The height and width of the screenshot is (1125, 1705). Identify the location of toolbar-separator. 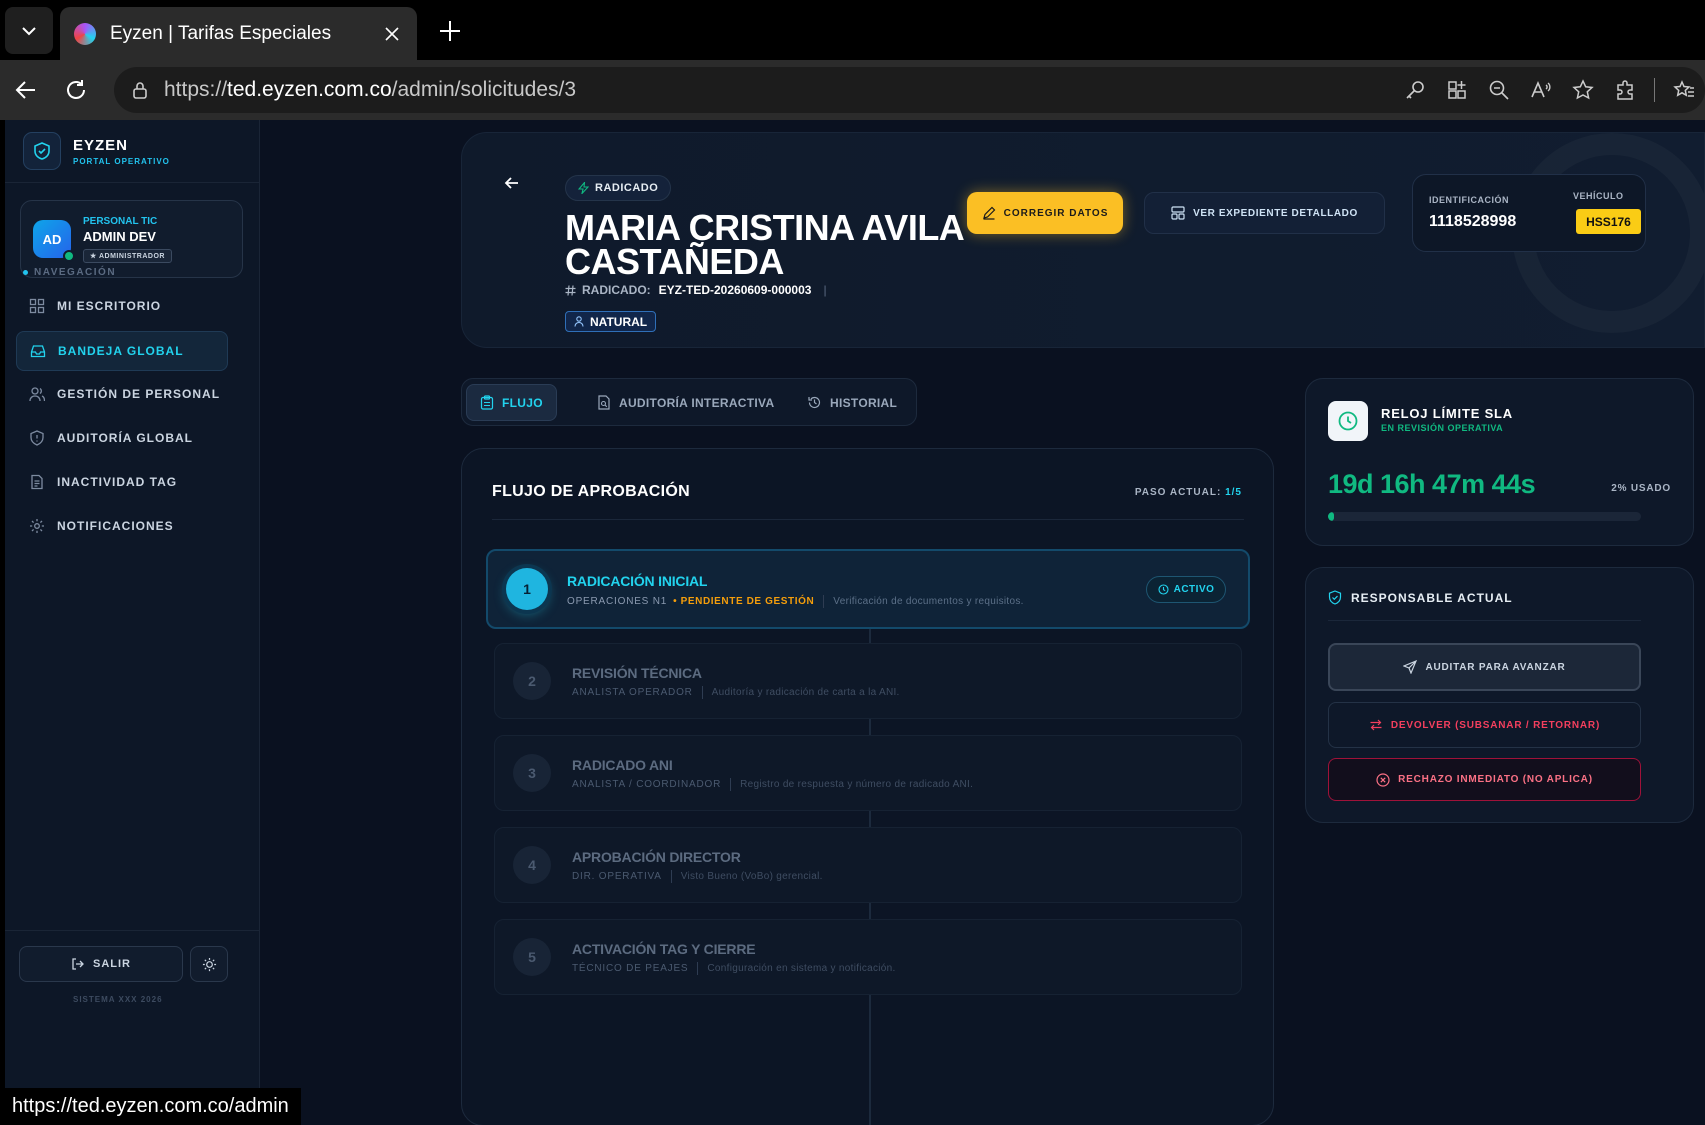
(1654, 90).